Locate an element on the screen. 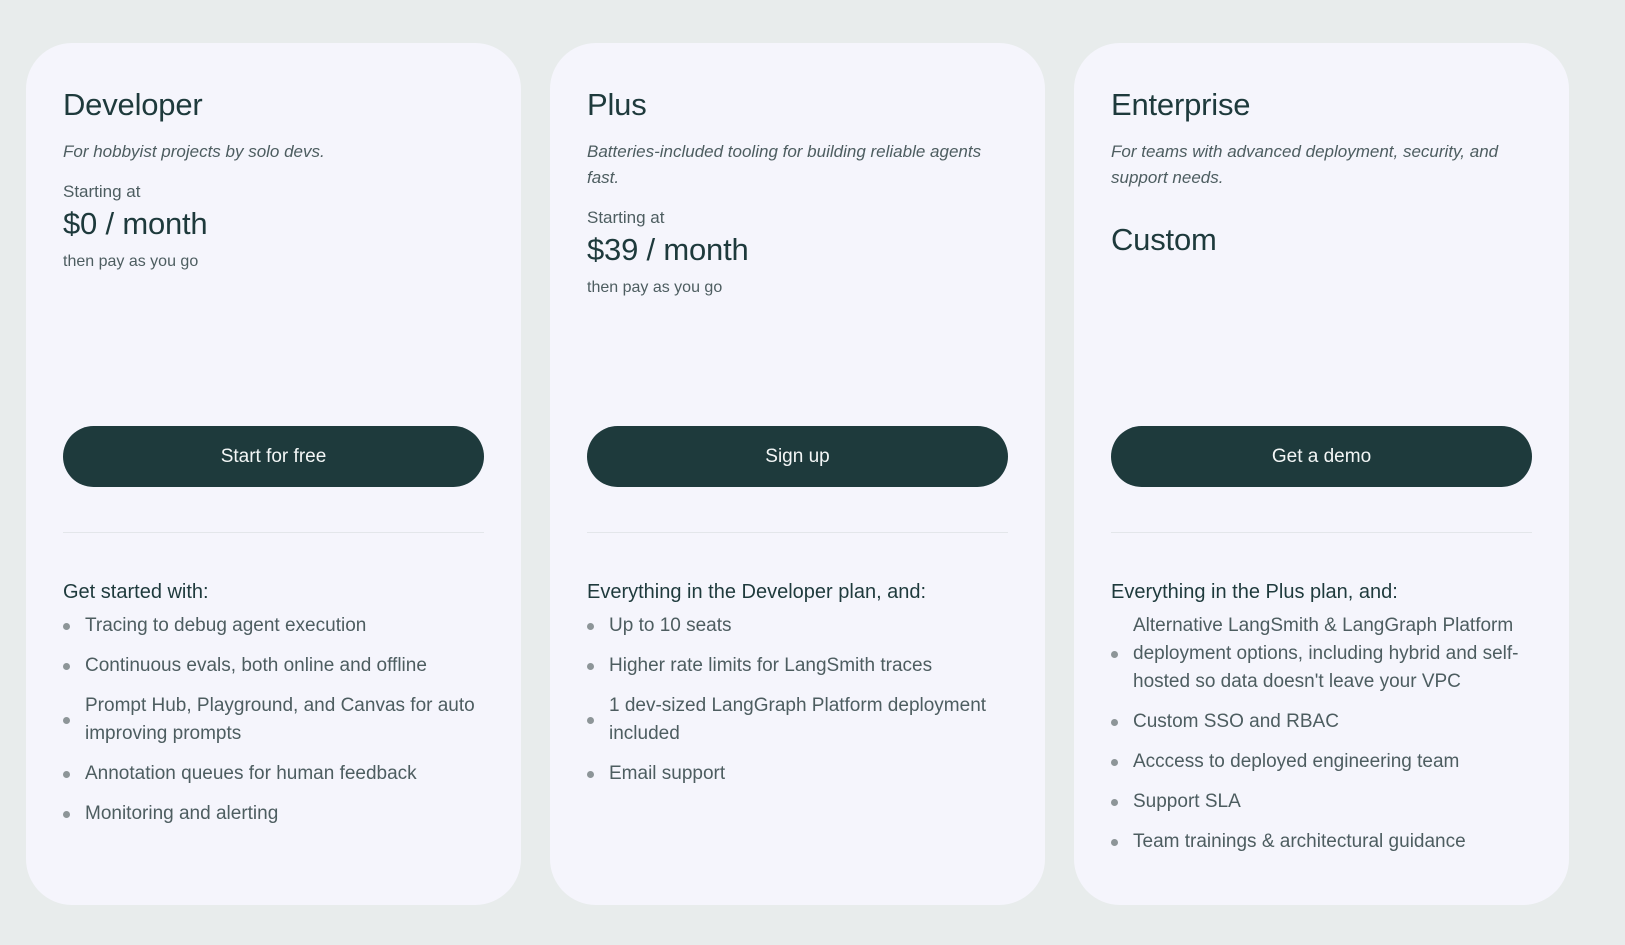  feature-text: Custom SSO and RBAC is located at coordinates (1236, 721).